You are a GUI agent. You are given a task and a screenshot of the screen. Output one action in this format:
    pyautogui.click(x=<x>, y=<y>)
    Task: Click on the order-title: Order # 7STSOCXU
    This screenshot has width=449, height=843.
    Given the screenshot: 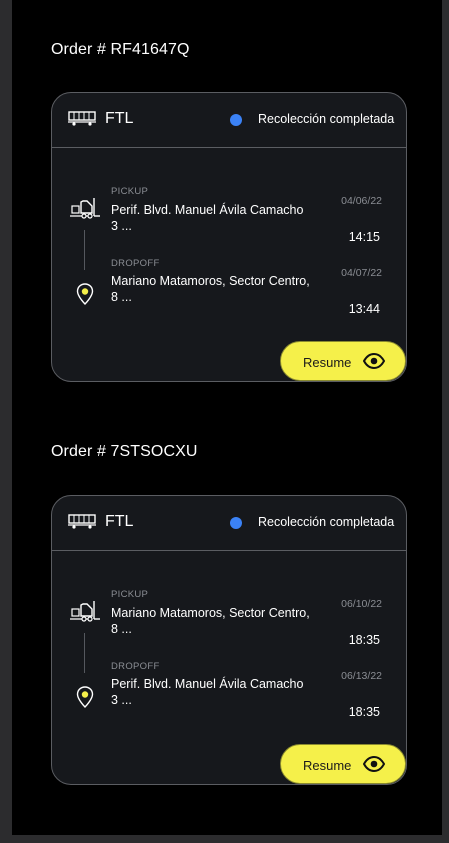 What is the action you would take?
    pyautogui.click(x=124, y=451)
    